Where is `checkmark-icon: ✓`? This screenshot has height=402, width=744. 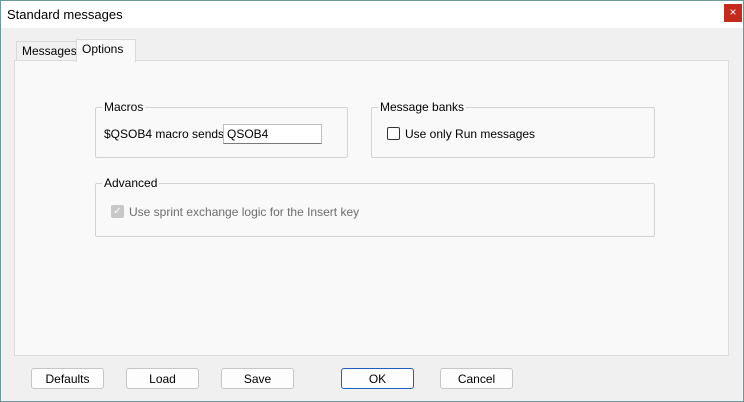 checkmark-icon: ✓ is located at coordinates (117, 211).